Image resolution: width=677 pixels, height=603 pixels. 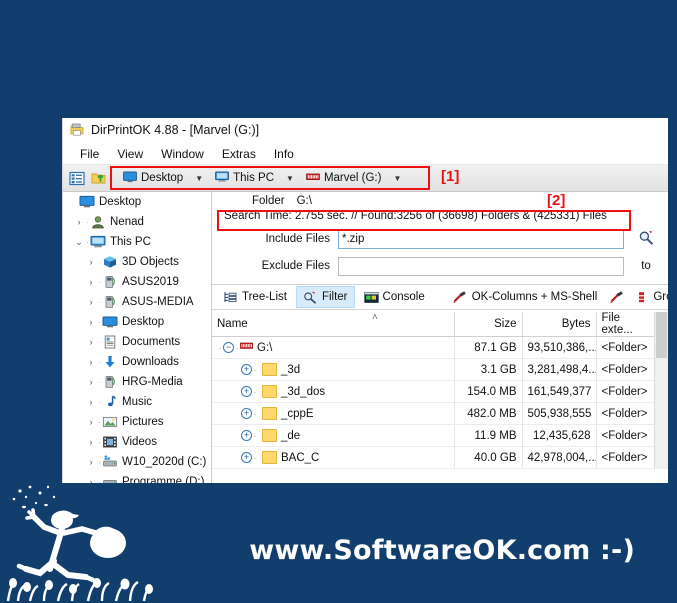 What do you see at coordinates (325, 297) in the screenshot?
I see `tab-filter: Filter` at bounding box center [325, 297].